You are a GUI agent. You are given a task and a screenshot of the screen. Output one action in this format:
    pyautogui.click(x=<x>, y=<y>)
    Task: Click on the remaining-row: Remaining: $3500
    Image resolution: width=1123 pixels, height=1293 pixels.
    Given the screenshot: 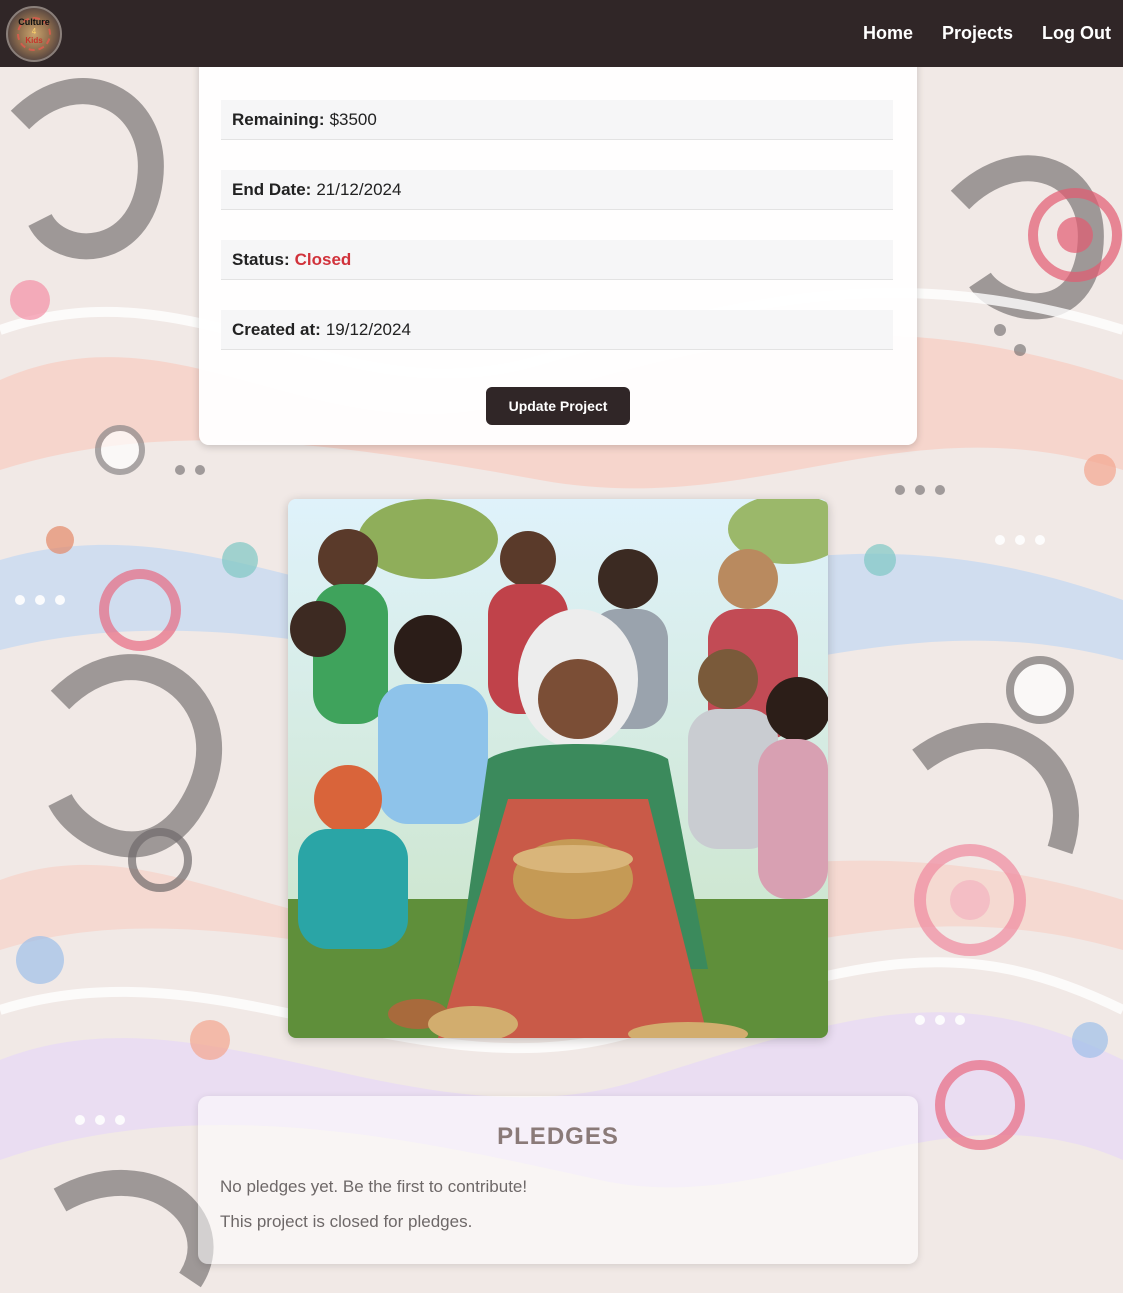 What is the action you would take?
    pyautogui.click(x=557, y=120)
    